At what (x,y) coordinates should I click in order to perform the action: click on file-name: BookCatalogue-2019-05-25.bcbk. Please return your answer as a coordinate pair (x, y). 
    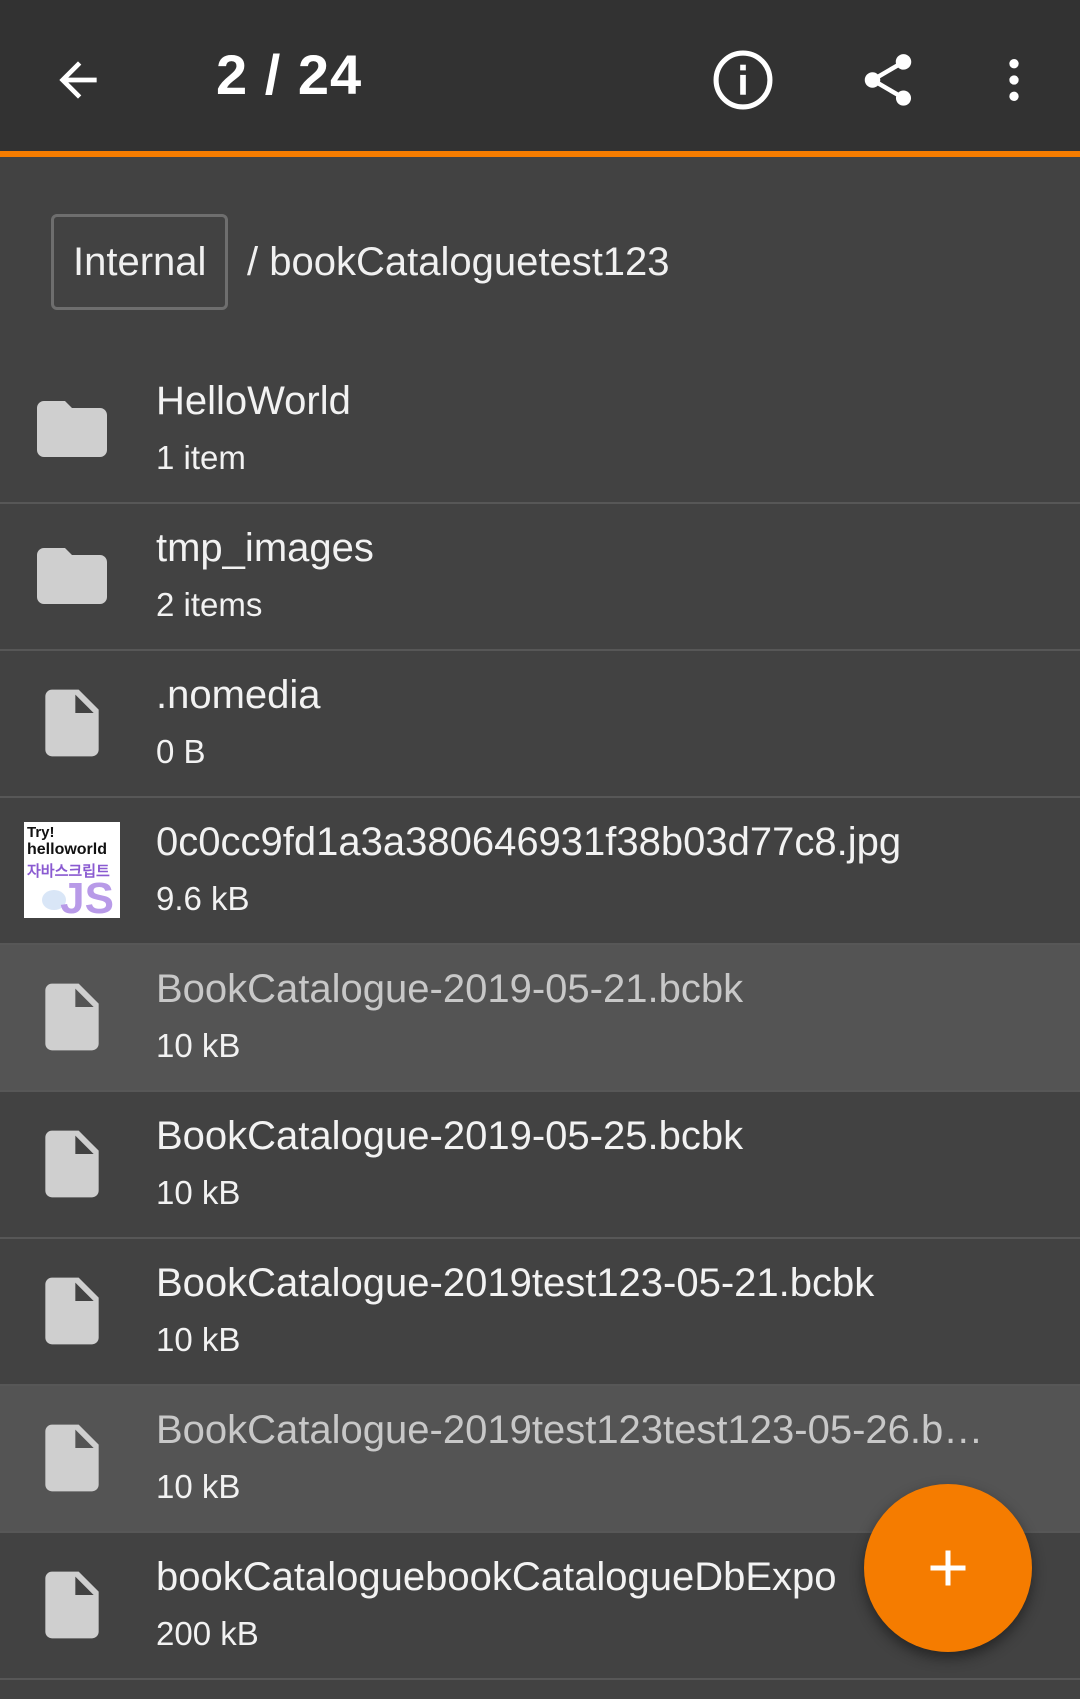
    Looking at the image, I should click on (450, 1136).